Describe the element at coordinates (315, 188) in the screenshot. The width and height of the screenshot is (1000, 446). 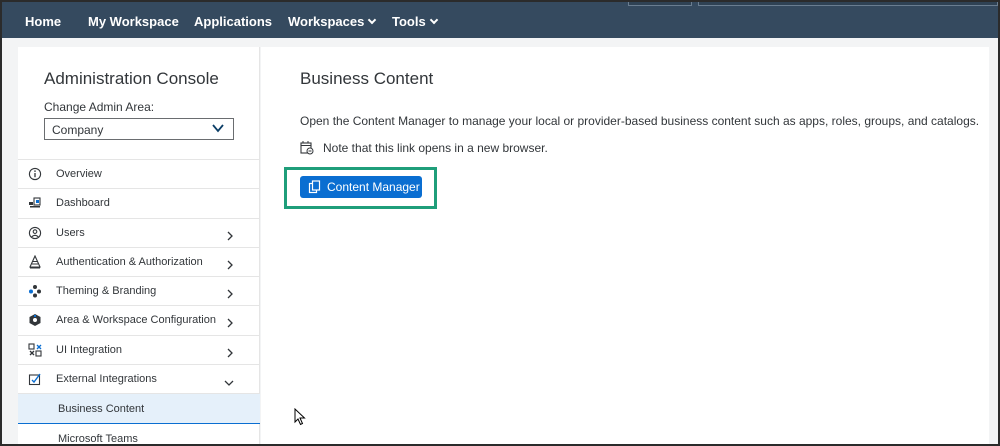
I see `copy-icon` at that location.